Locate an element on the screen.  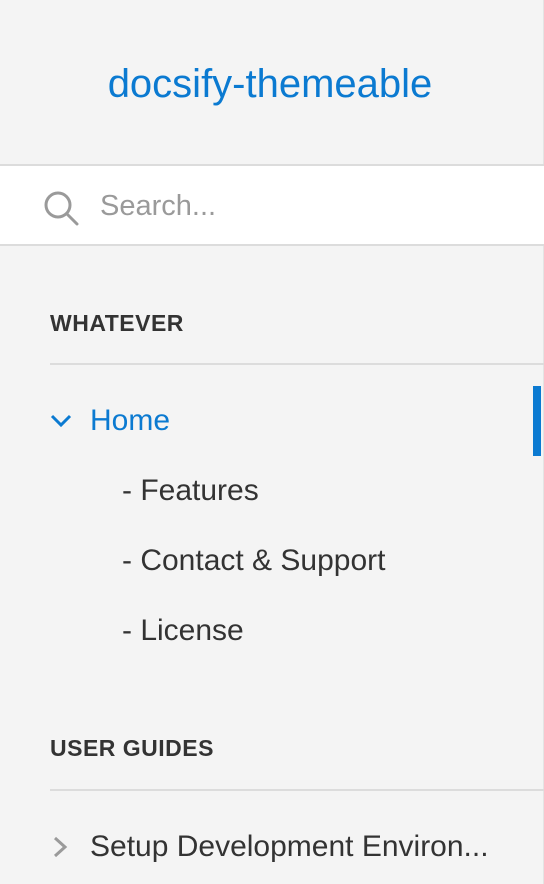
chevron-down-icon is located at coordinates (61, 421).